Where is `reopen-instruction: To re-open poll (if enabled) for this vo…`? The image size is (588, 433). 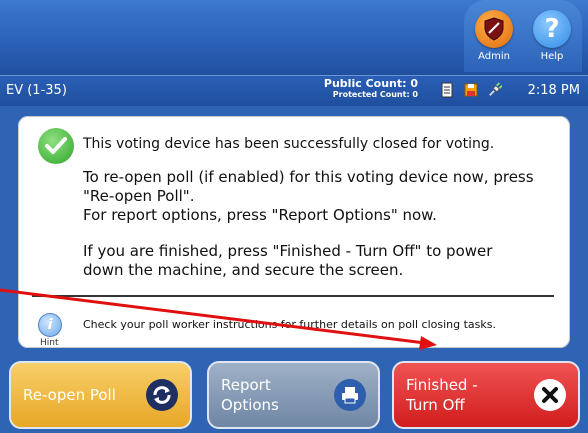 reopen-instruction: To re-open poll (if enabled) for this vo… is located at coordinates (308, 187).